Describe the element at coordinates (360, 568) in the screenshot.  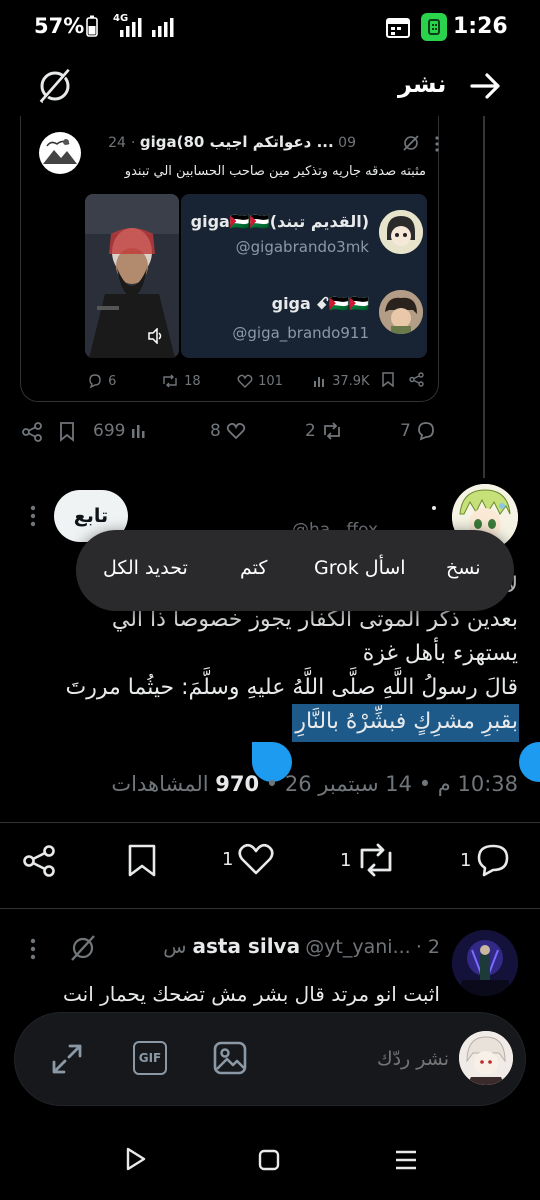
I see `menu-ask-grok: اسأل Grok` at that location.